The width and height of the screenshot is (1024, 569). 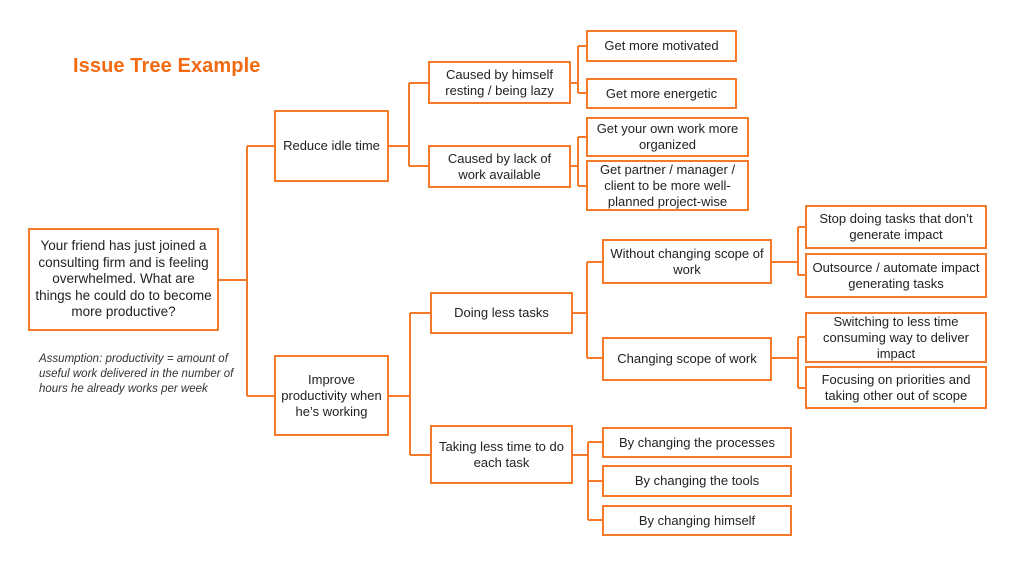 I want to click on node-changing-tools: By changing the tools, so click(x=697, y=481).